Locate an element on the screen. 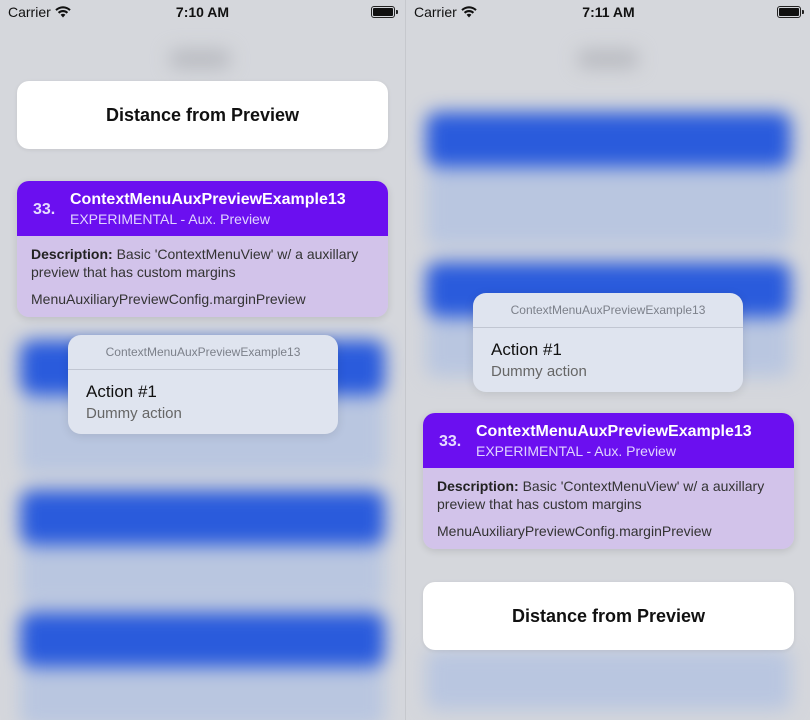 Image resolution: width=810 pixels, height=720 pixels. status-time: 7:10 AM is located at coordinates (202, 12).